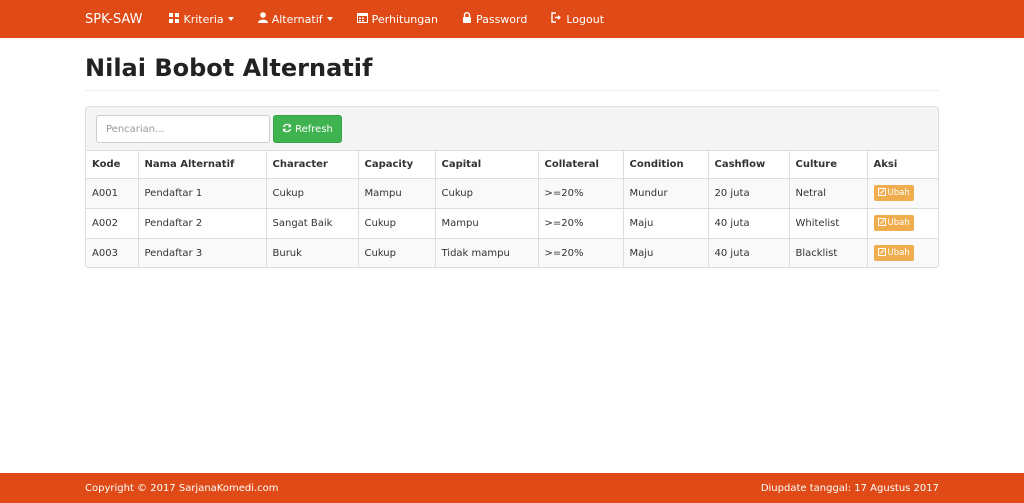  I want to click on refresh-button: Refresh, so click(307, 129).